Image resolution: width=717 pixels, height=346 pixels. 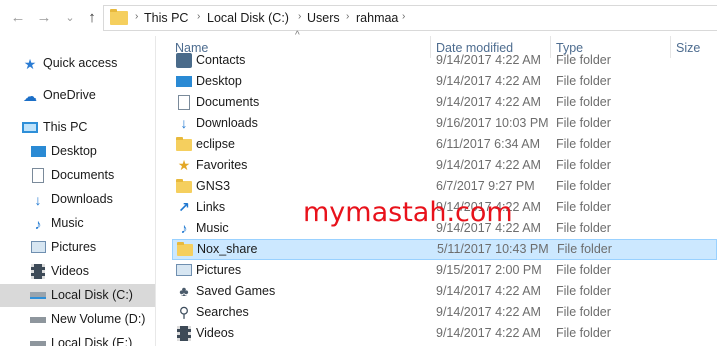 What do you see at coordinates (408, 212) in the screenshot?
I see `watermark-text: mymastah.com` at bounding box center [408, 212].